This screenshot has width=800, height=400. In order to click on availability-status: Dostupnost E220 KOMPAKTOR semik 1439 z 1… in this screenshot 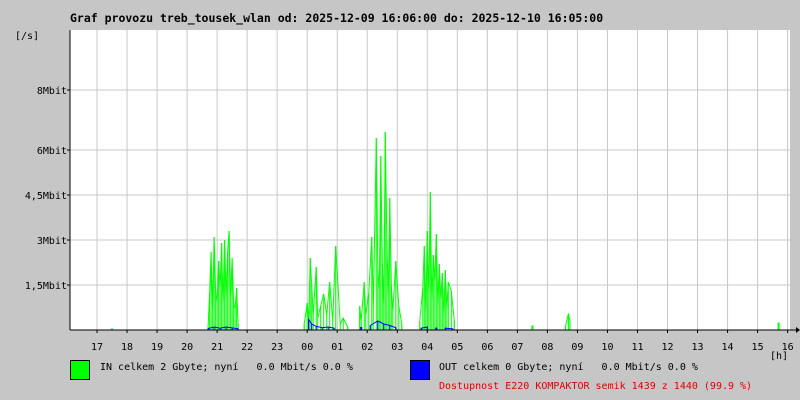, I will do `click(596, 386)`.